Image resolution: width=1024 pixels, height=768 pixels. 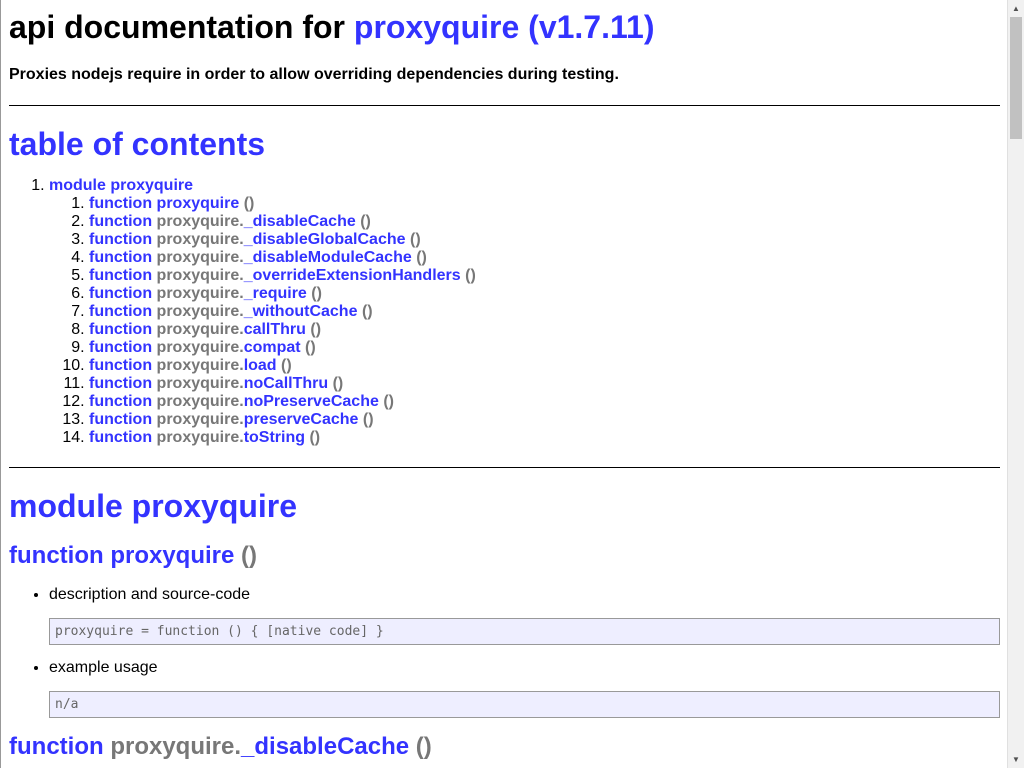 I want to click on toc-function-item: function proxyquire.preserveCache (), so click(x=544, y=420).